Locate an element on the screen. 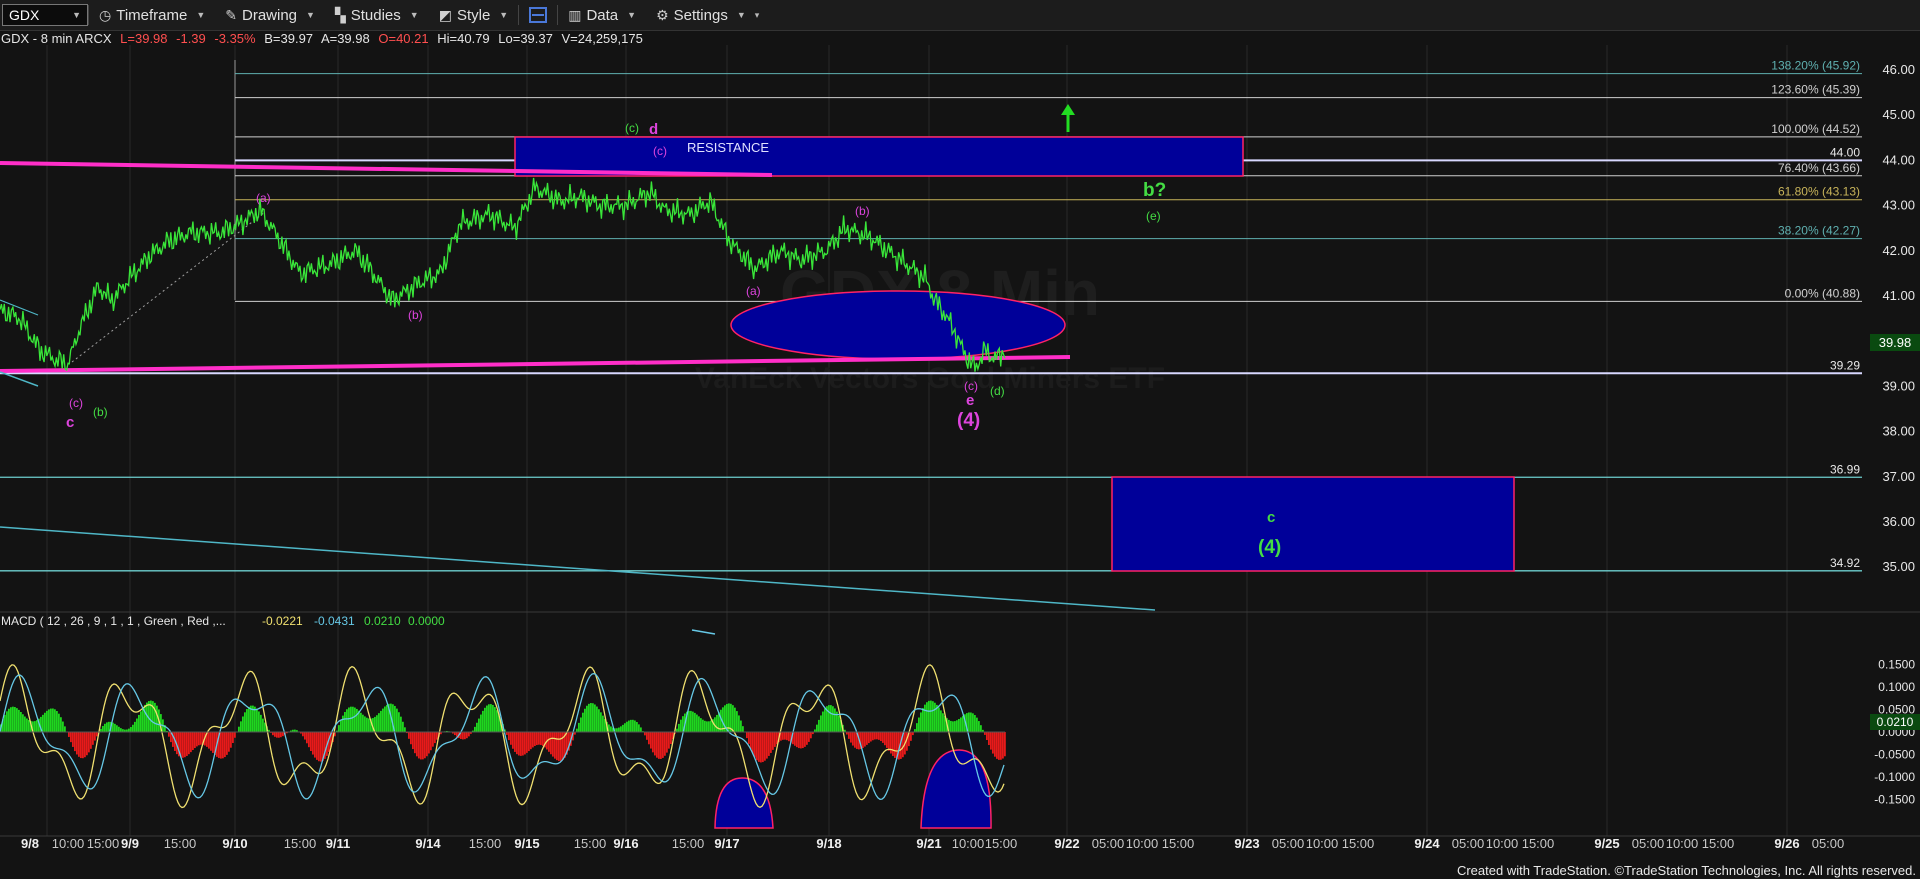 The width and height of the screenshot is (1920, 879). time-tick-label: 9/26 is located at coordinates (1786, 843).